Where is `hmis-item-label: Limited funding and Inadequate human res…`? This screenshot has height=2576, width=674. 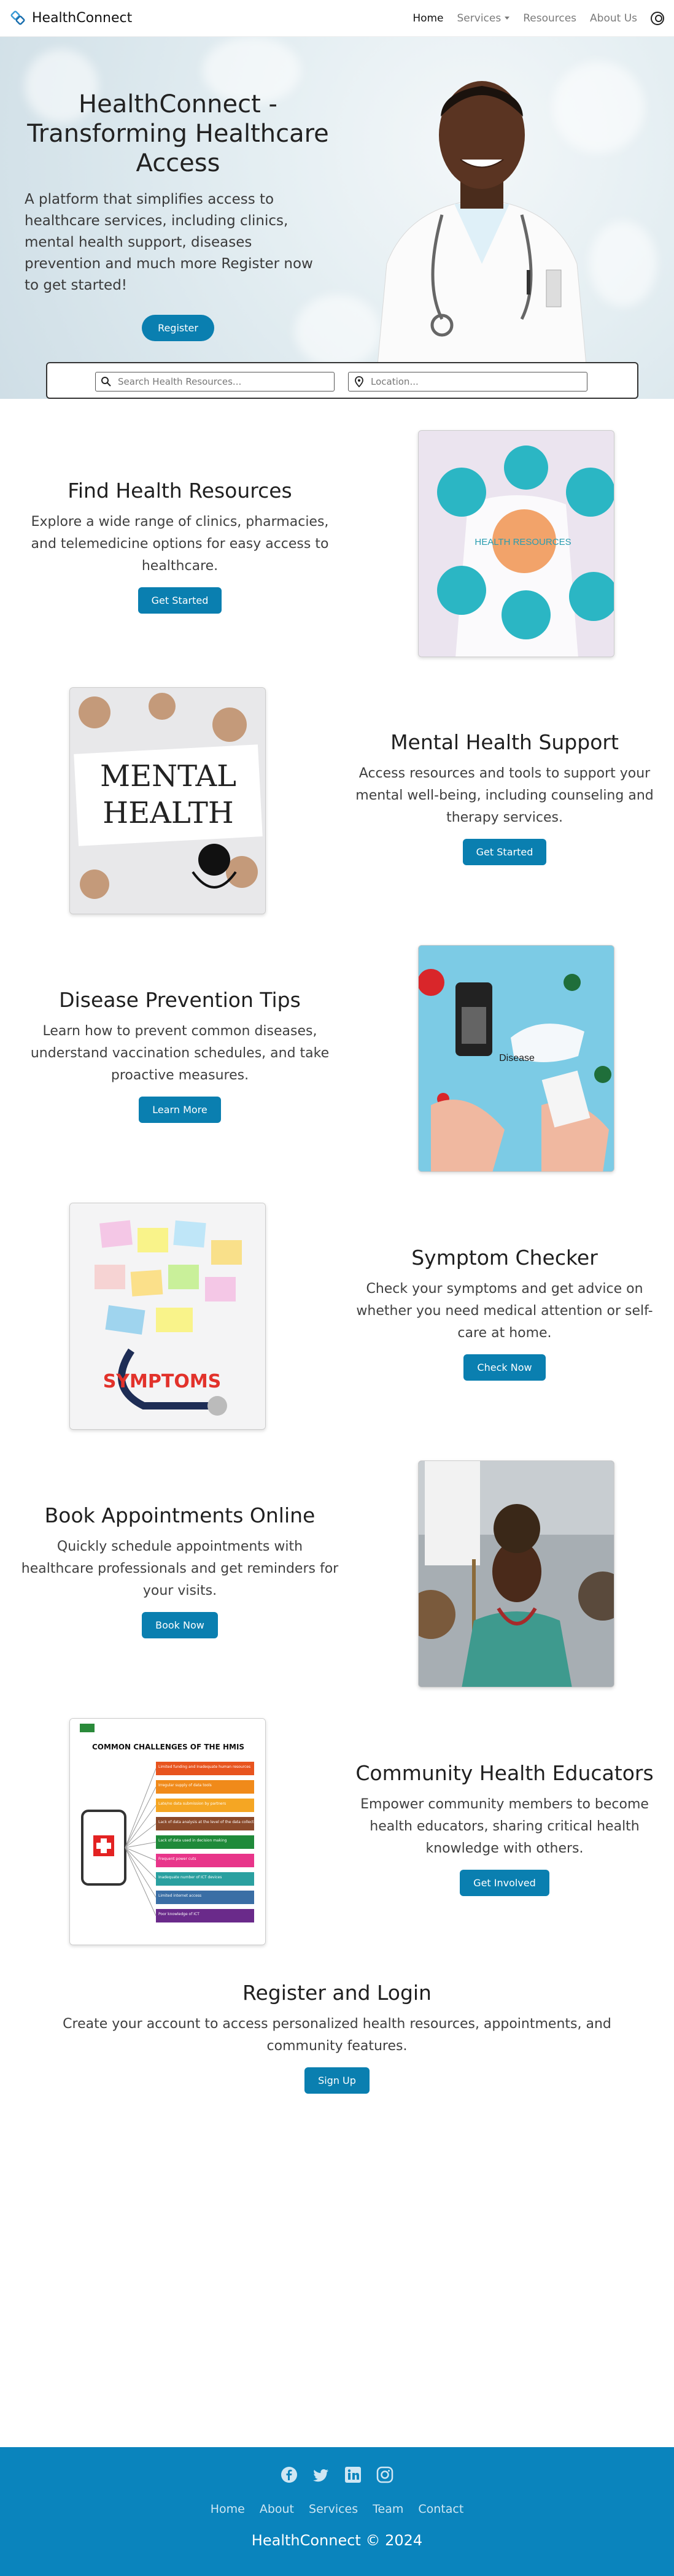
hmis-item-label: Limited funding and Inadequate human res… is located at coordinates (204, 1767).